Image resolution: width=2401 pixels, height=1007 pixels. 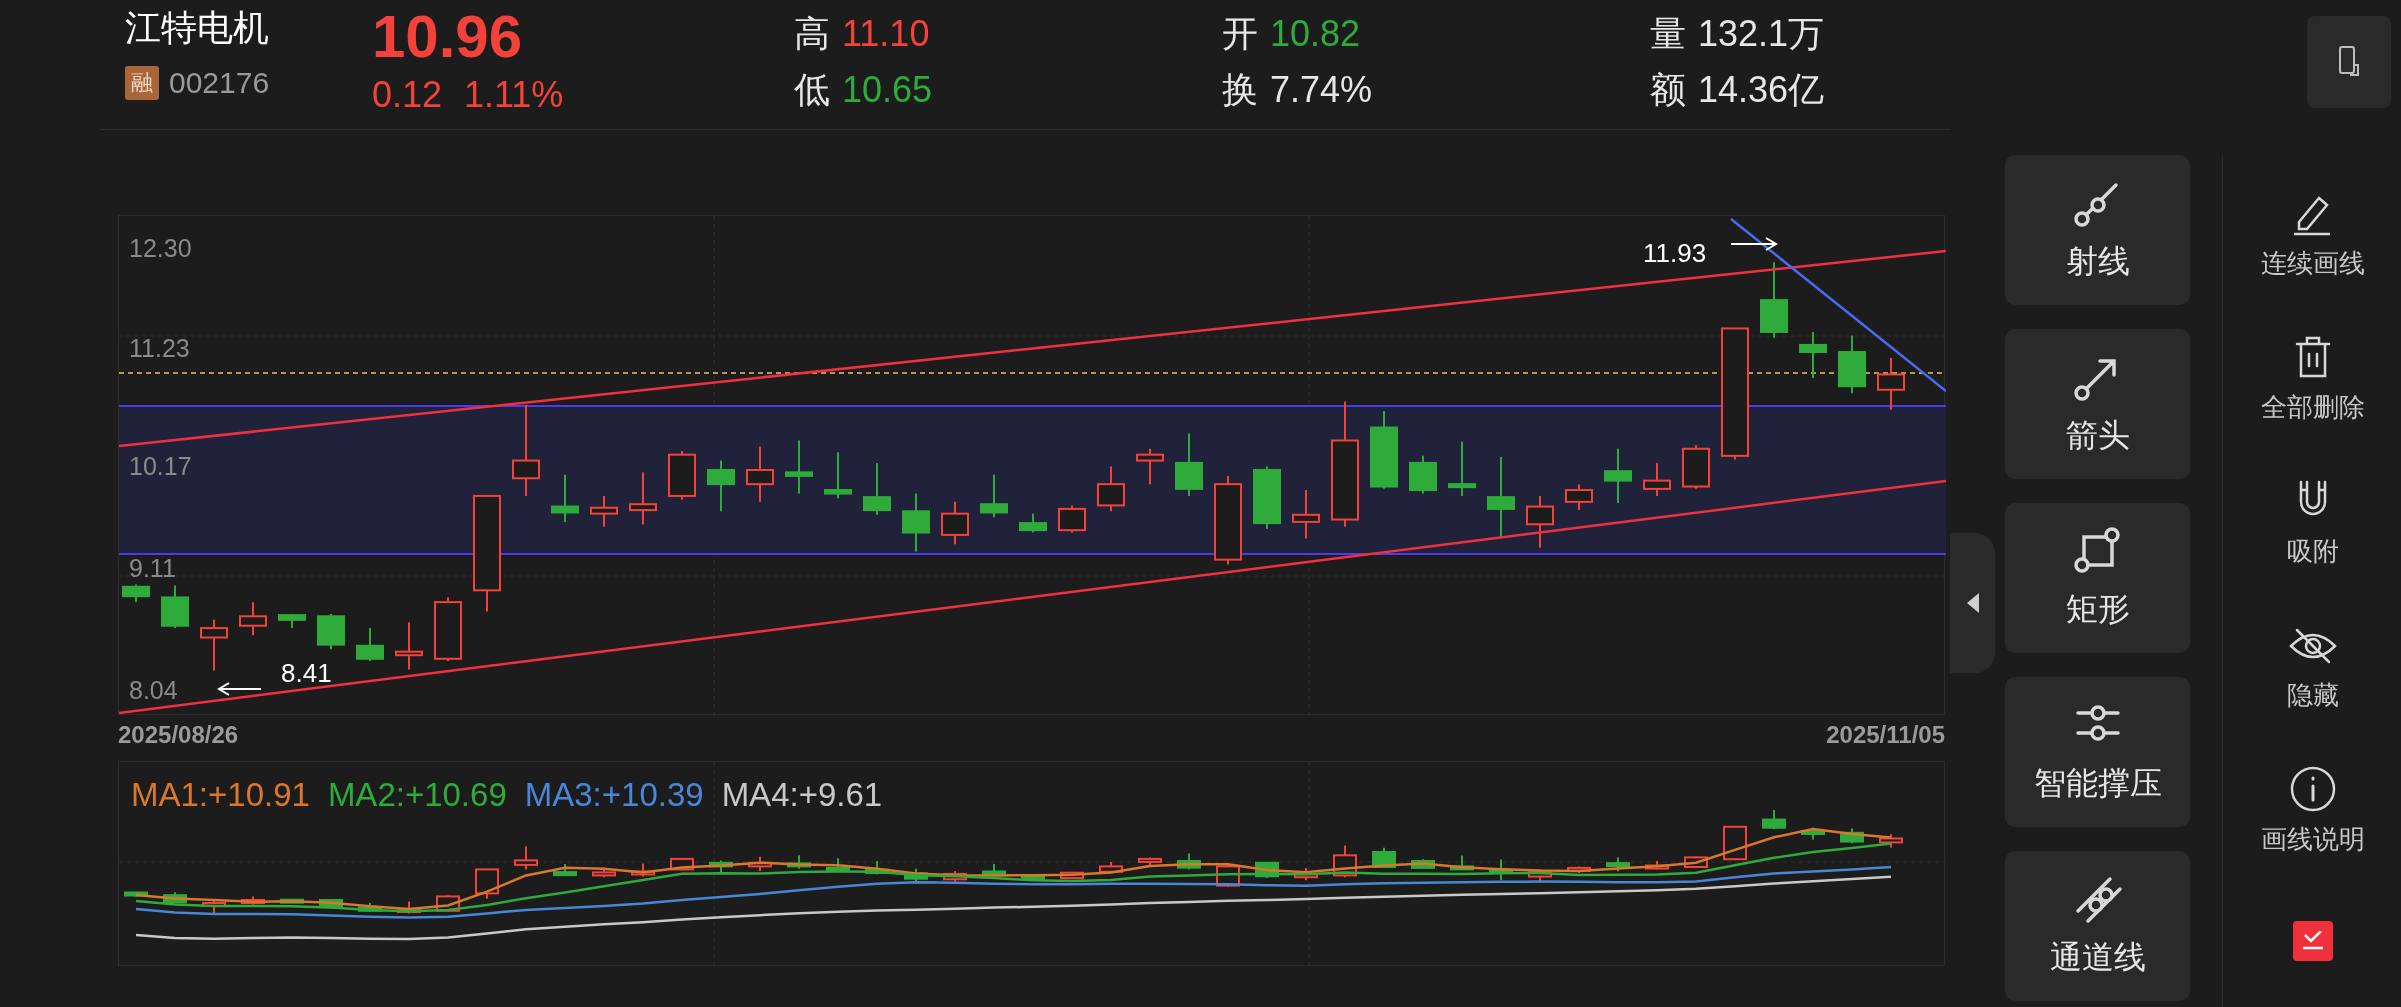 I want to click on side-action-button: 连续画线, so click(x=2312, y=234).